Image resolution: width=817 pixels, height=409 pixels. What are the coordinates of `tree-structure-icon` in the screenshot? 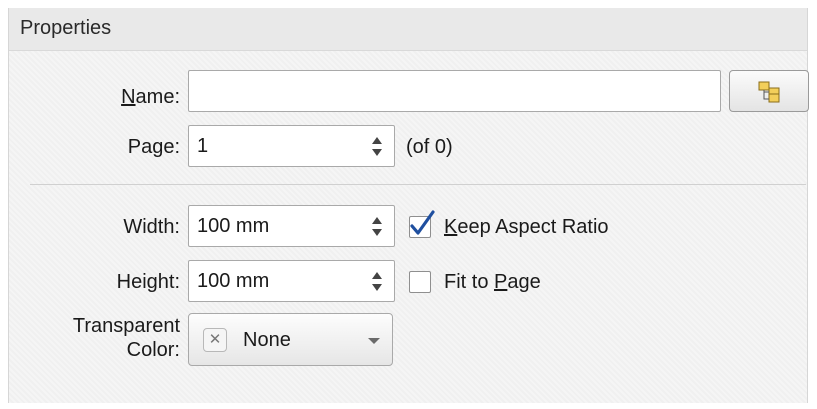 It's located at (769, 92).